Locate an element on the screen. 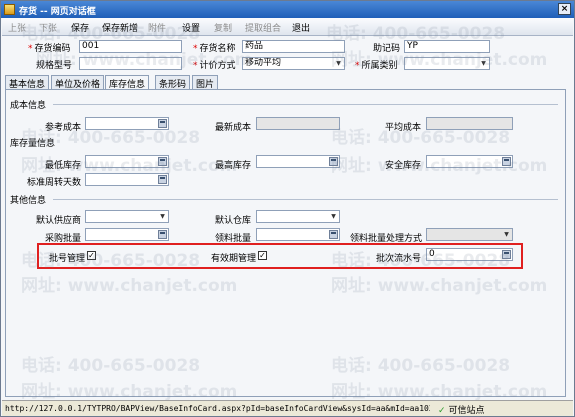 The width and height of the screenshot is (575, 417). avg-cost-label: 平均成本 is located at coordinates (403, 128).